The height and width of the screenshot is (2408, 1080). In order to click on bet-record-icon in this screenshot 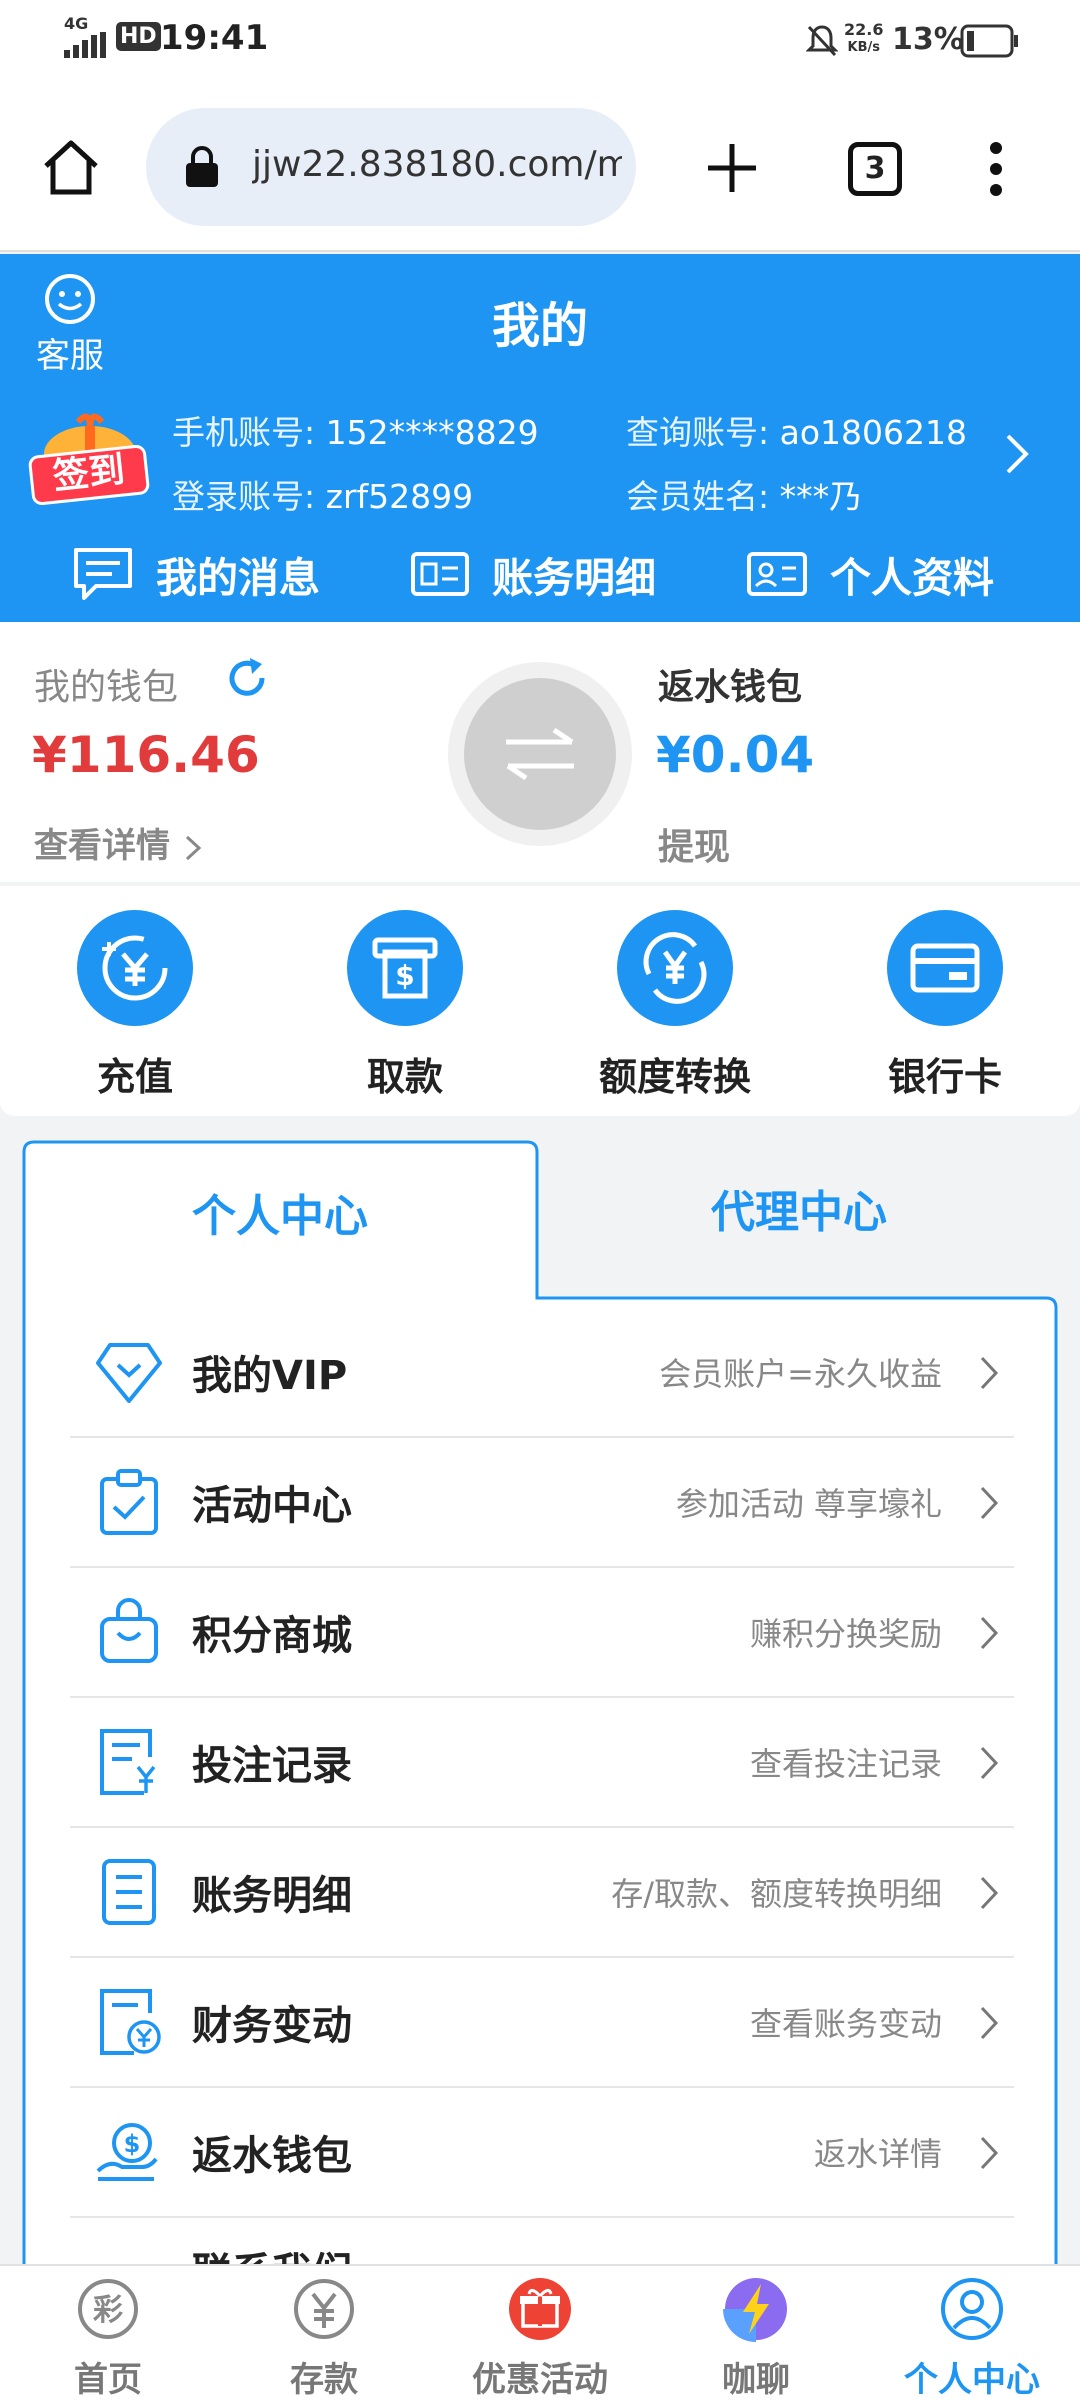, I will do `click(128, 1762)`.